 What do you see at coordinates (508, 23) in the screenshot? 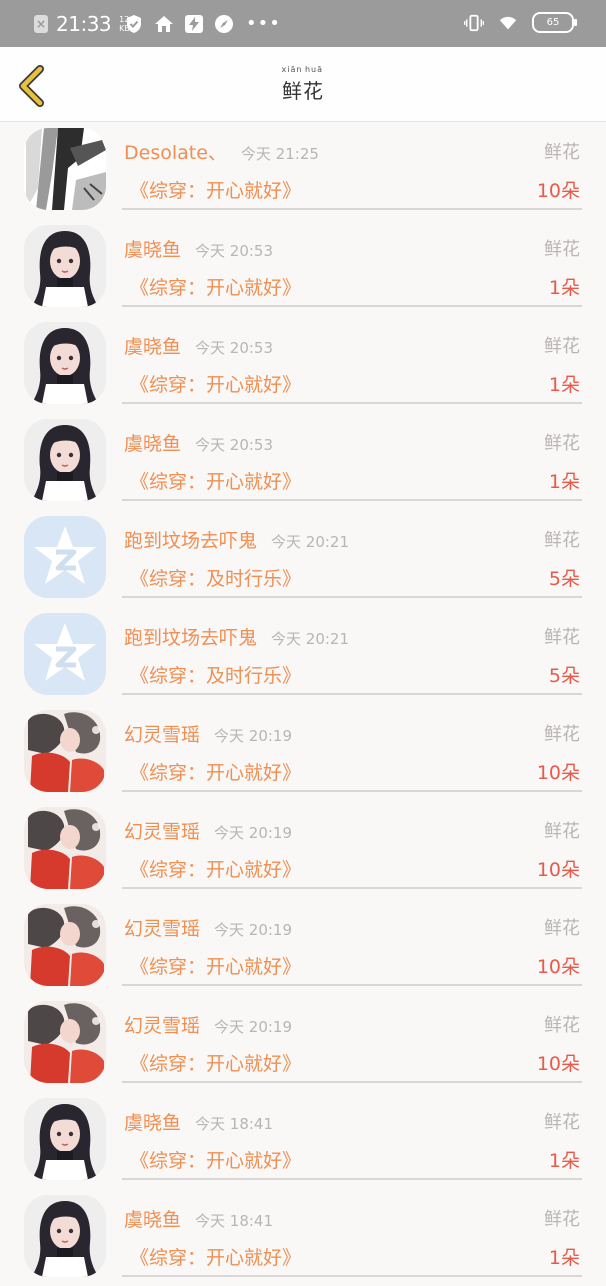
I see `wifi-icon` at bounding box center [508, 23].